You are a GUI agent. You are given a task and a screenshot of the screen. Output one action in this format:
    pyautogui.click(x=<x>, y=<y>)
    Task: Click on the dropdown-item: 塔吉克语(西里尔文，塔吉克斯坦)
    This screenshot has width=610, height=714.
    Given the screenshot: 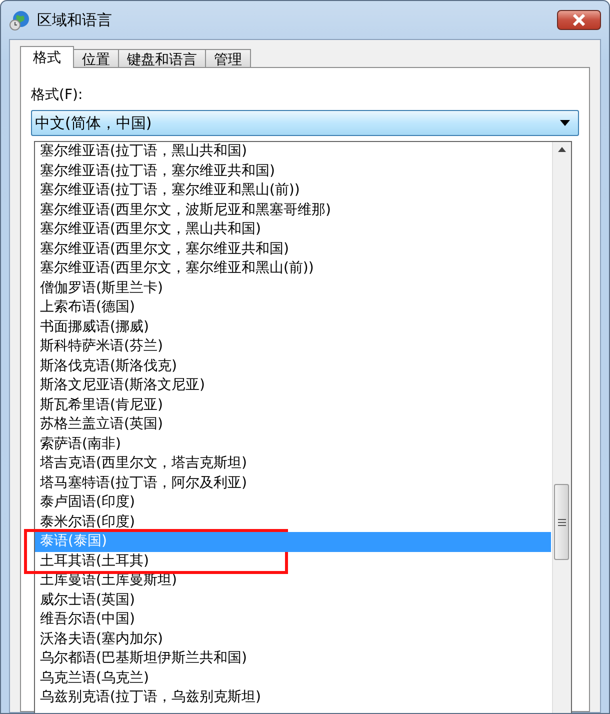 What is the action you would take?
    pyautogui.click(x=293, y=464)
    